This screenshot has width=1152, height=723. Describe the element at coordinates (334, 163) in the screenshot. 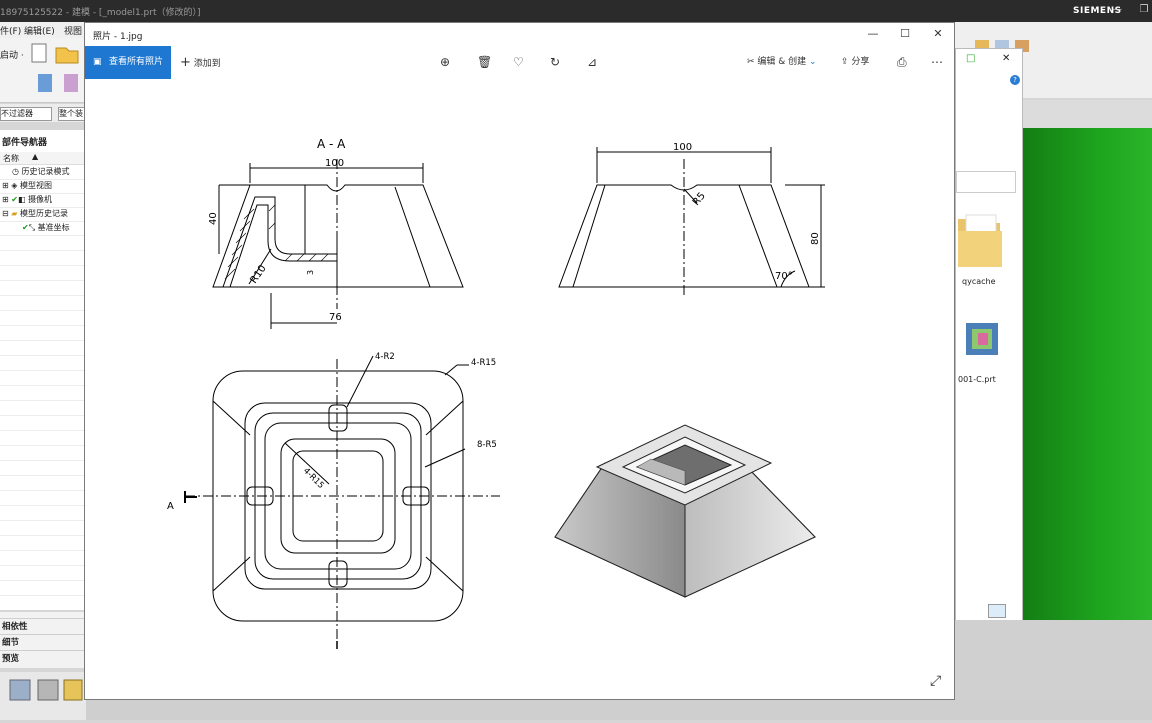

I see `dim-width: 100` at that location.